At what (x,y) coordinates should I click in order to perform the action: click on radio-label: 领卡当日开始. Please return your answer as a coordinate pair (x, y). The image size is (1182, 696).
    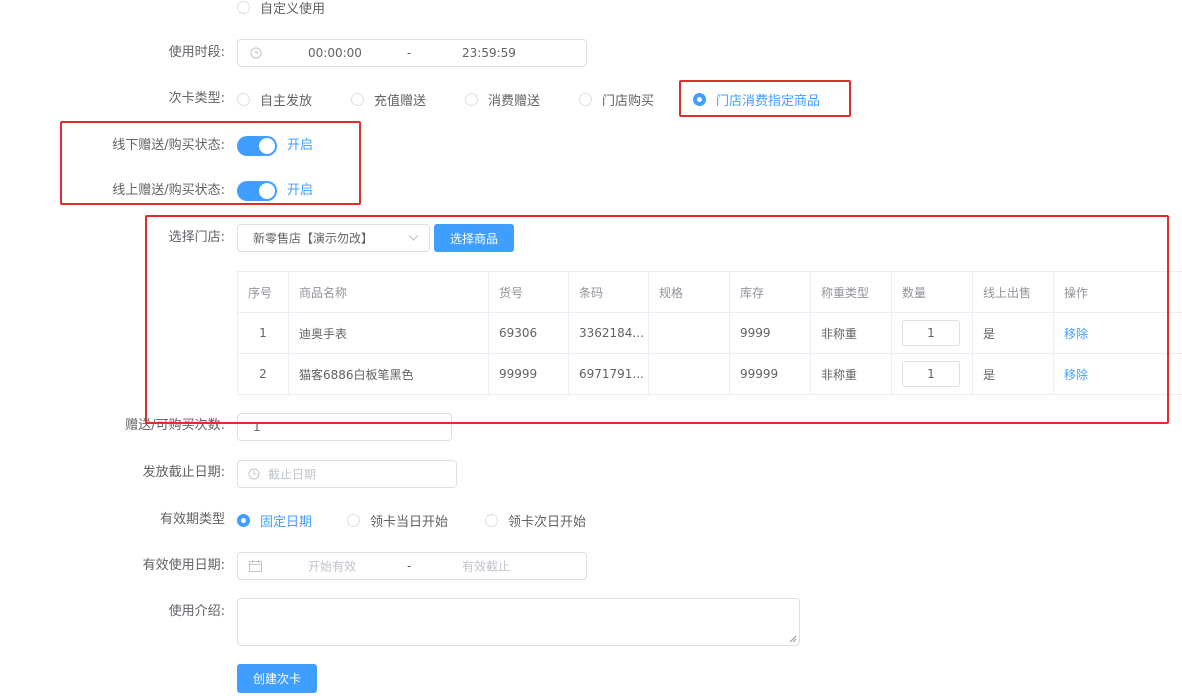
    Looking at the image, I should click on (409, 522).